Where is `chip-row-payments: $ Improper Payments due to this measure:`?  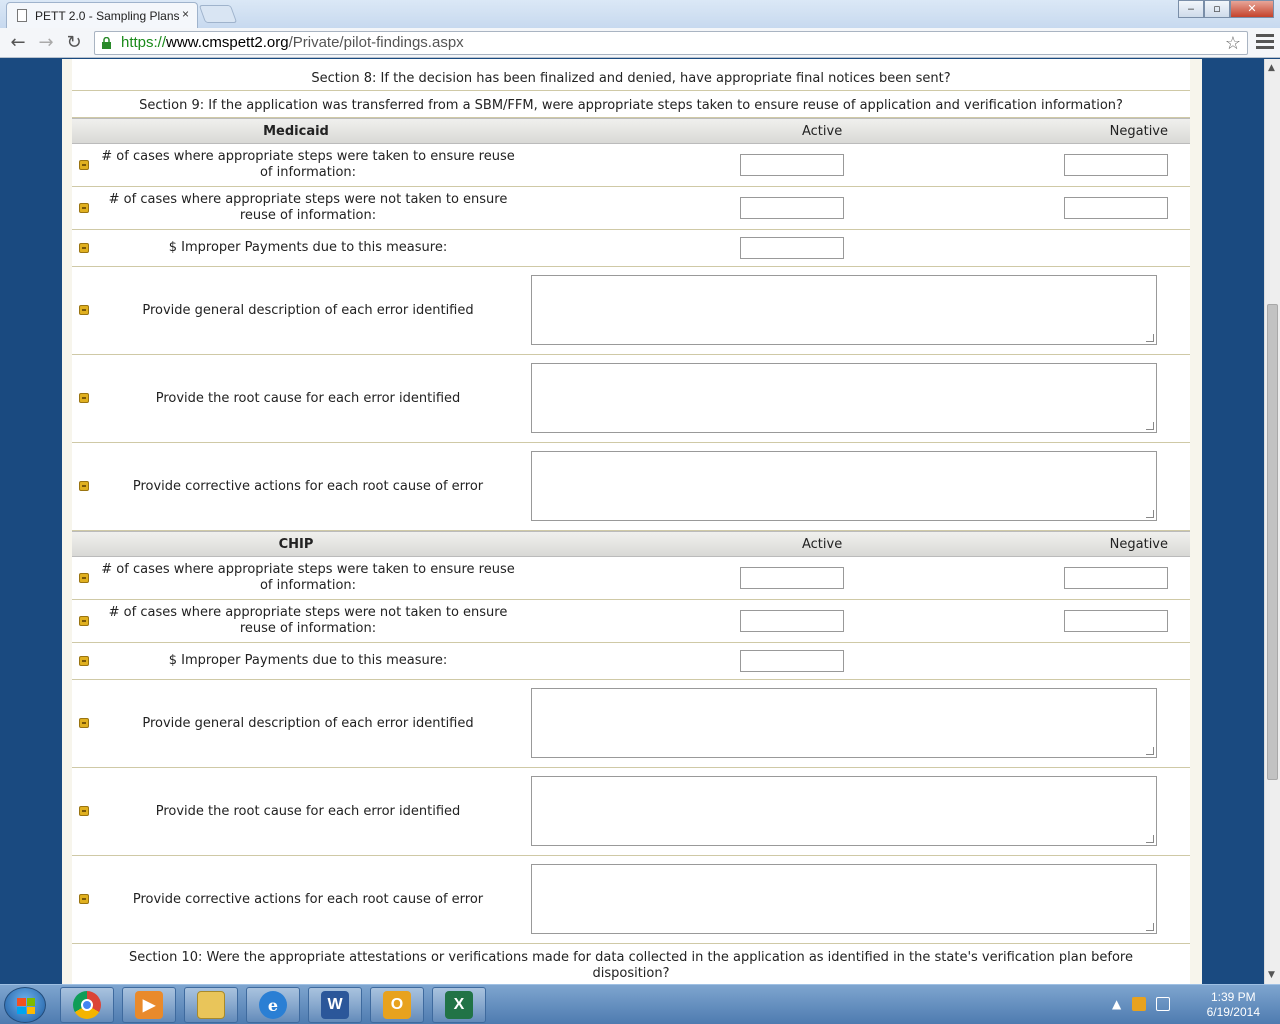
chip-row-payments: $ Improper Payments due to this measure: is located at coordinates (631, 661).